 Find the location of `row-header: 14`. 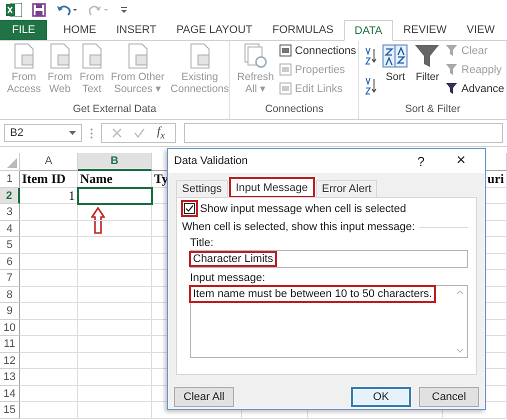

row-header: 14 is located at coordinates (10, 394).